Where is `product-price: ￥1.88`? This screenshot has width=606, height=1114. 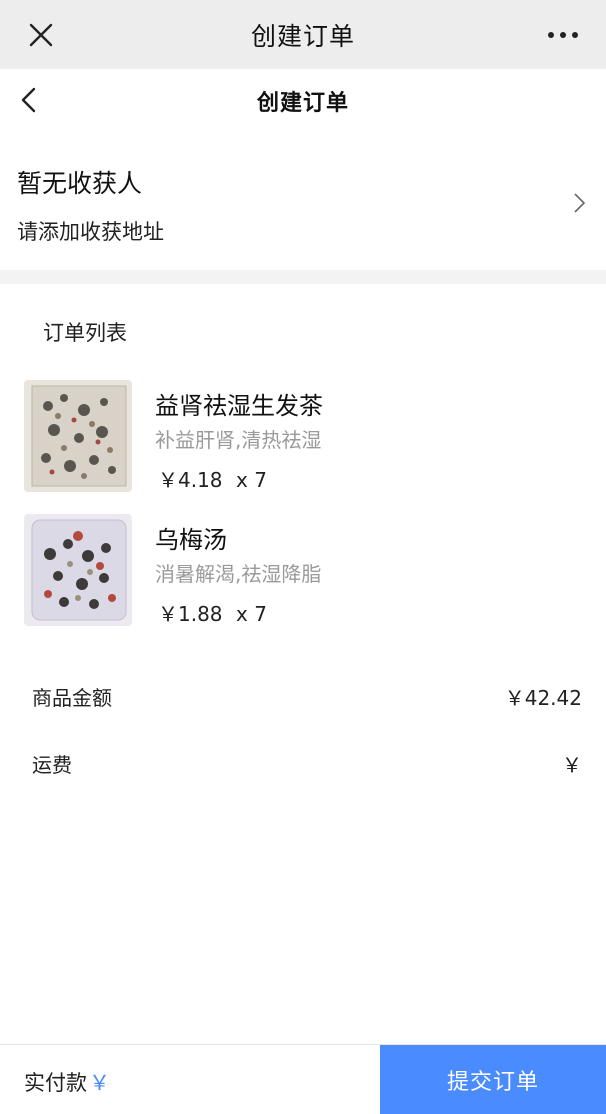 product-price: ￥1.88 is located at coordinates (190, 614).